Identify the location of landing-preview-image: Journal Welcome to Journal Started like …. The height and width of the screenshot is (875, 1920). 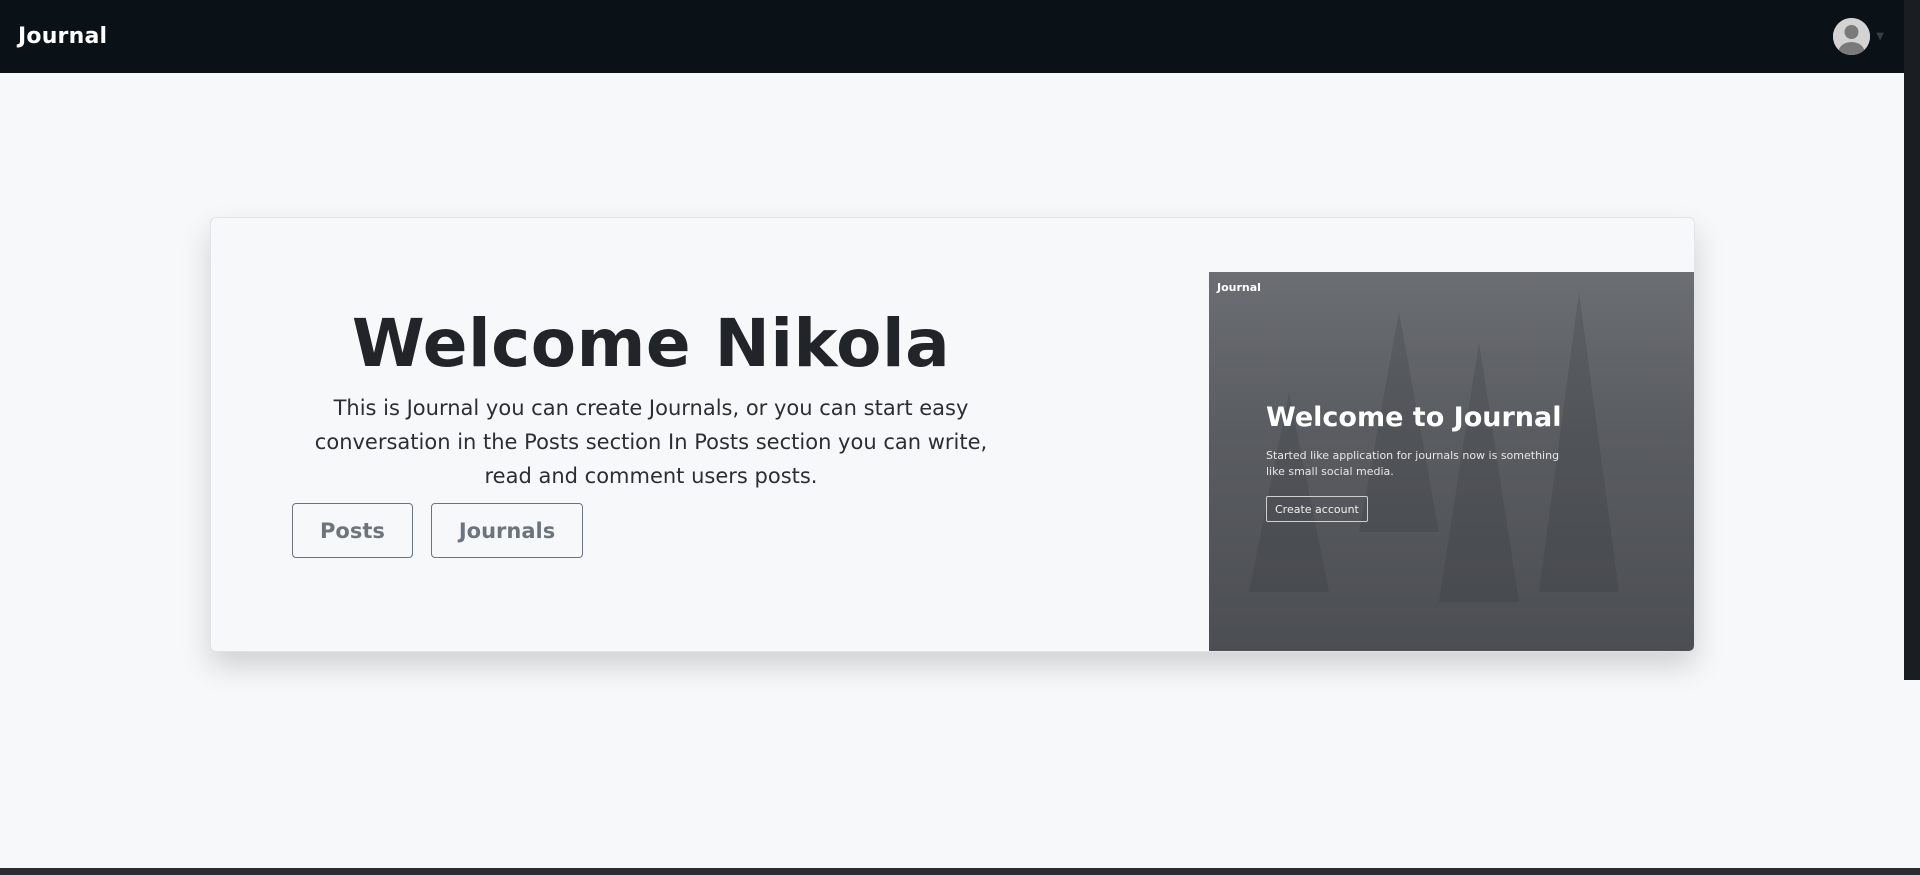
(1451, 461).